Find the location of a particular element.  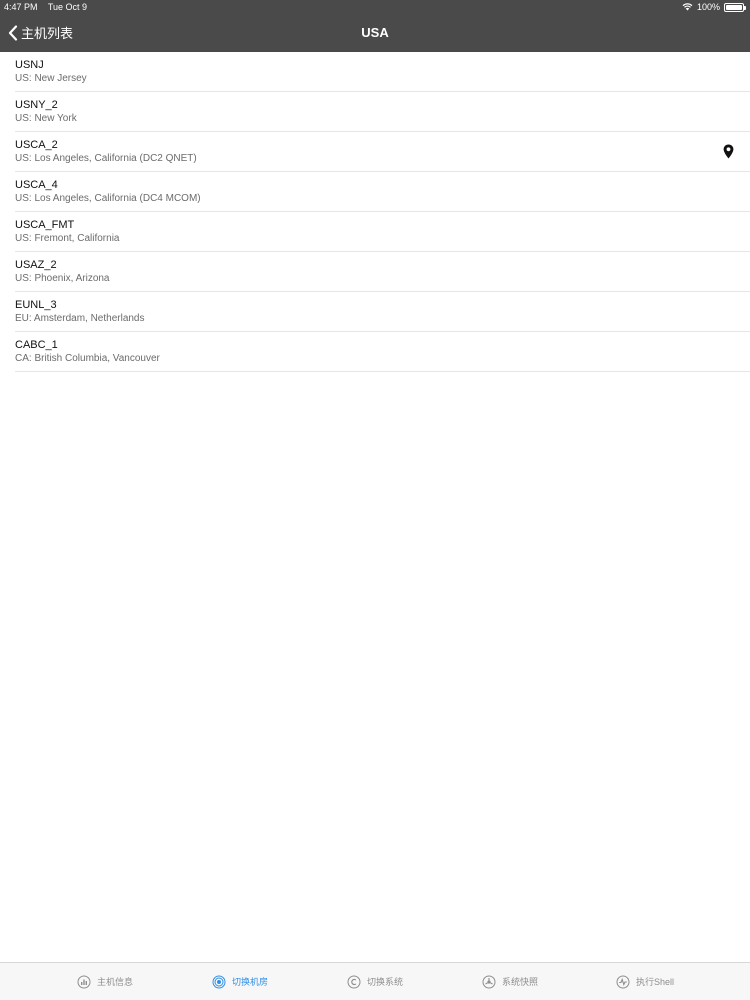

datacenter-name: CABC_1 is located at coordinates (36, 345).